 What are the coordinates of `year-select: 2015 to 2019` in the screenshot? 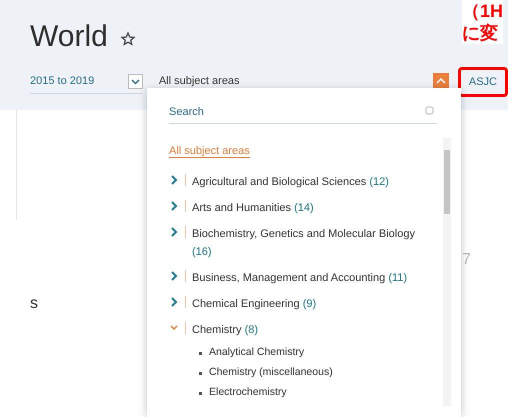 It's located at (86, 82).